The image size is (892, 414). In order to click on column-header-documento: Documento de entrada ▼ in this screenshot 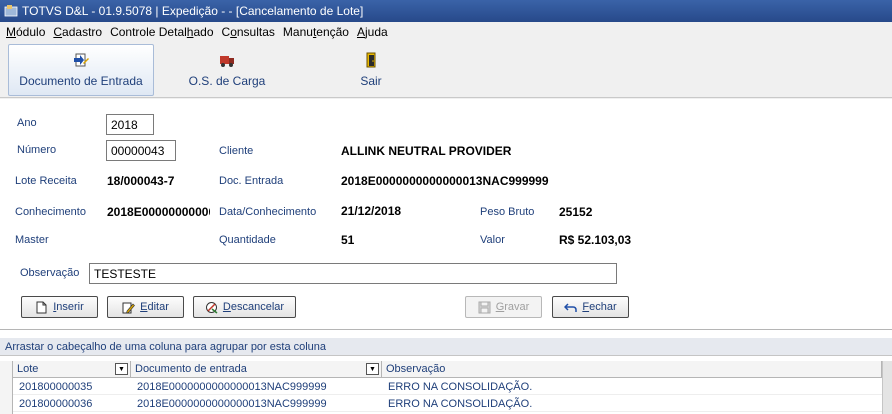, I will do `click(256, 369)`.